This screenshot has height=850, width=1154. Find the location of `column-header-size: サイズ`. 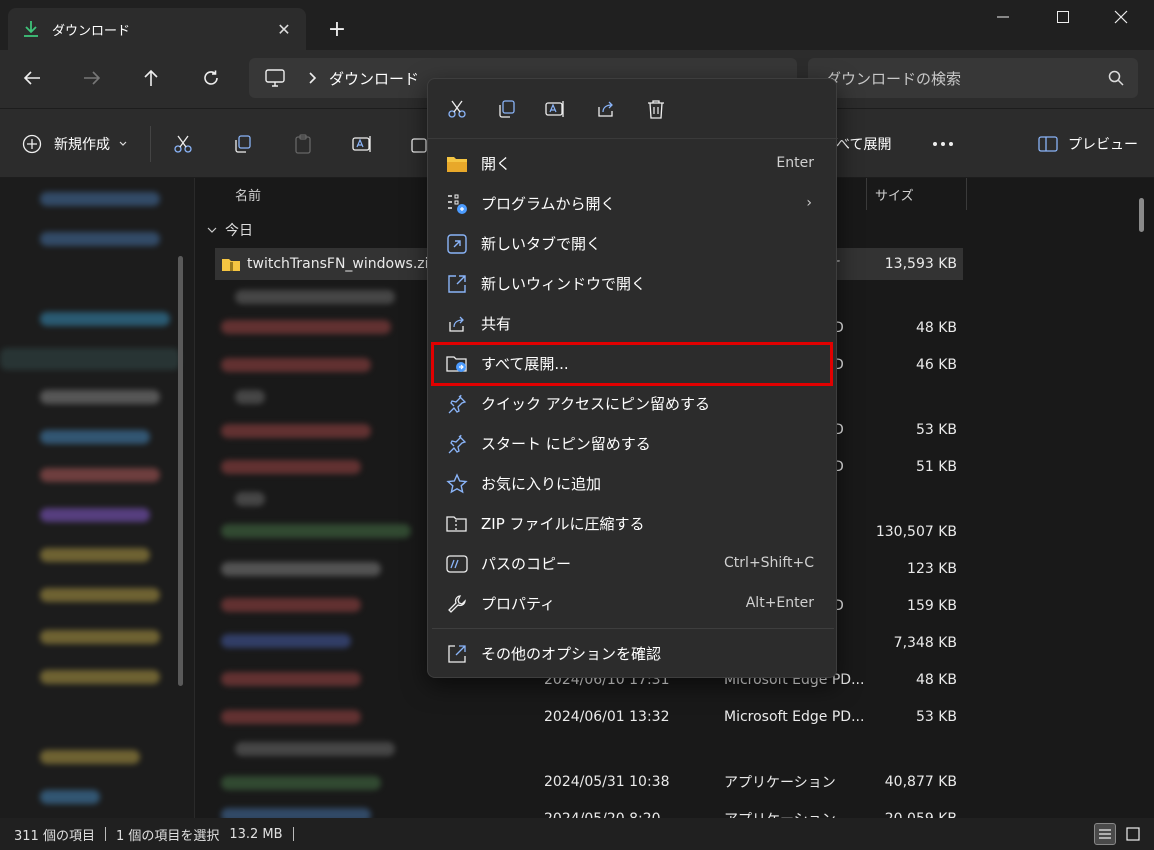

column-header-size: サイズ is located at coordinates (894, 194).